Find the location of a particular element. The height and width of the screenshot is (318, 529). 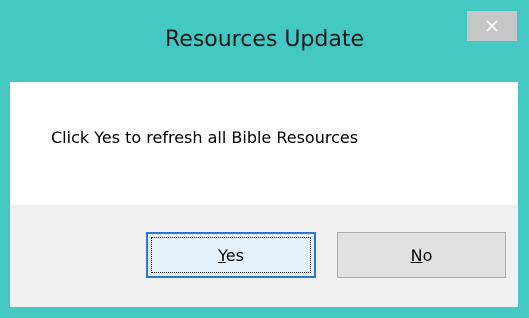

yes-label-rest: es is located at coordinates (234, 255).